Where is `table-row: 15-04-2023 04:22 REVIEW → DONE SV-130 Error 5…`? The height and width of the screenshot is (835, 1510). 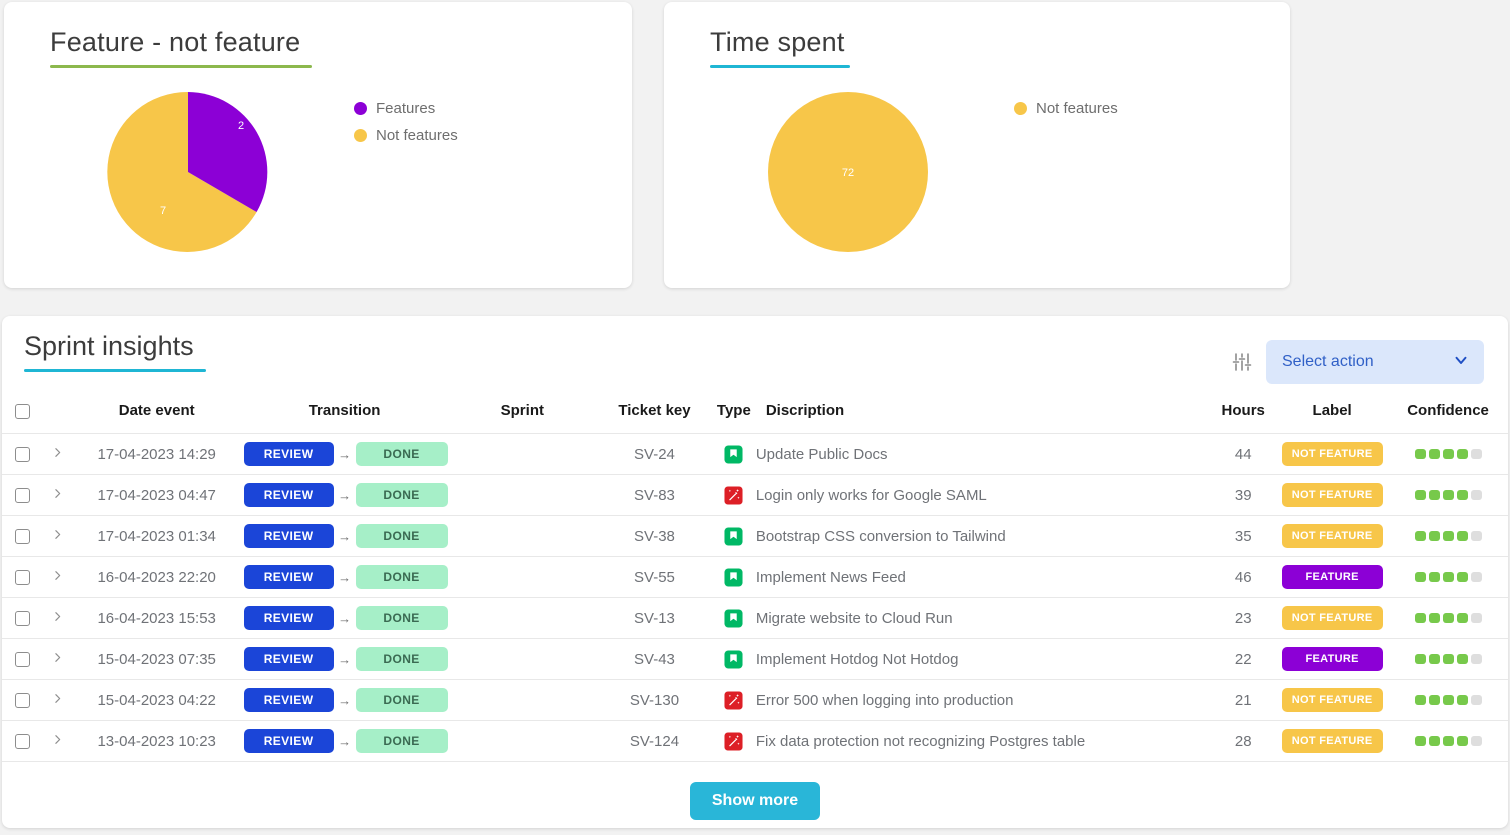 table-row: 15-04-2023 04:22 REVIEW → DONE SV-130 Error 5… is located at coordinates (755, 700).